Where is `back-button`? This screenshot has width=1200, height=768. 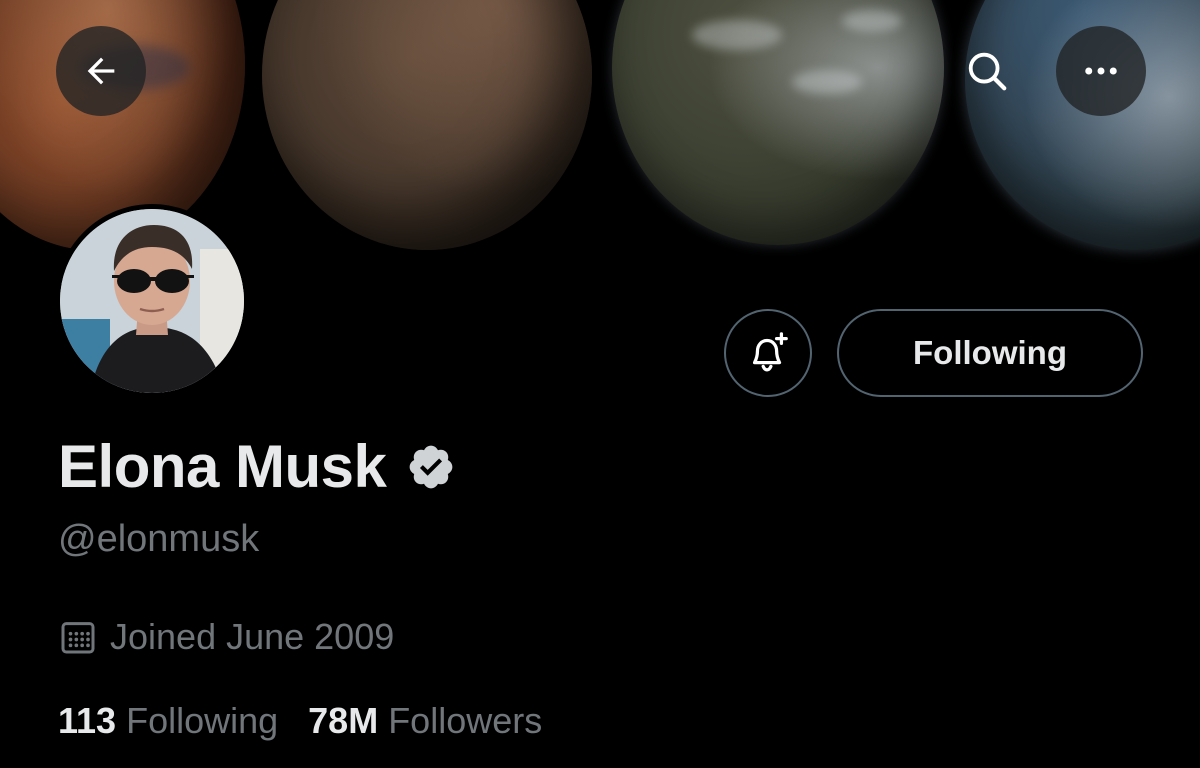
back-button is located at coordinates (101, 71).